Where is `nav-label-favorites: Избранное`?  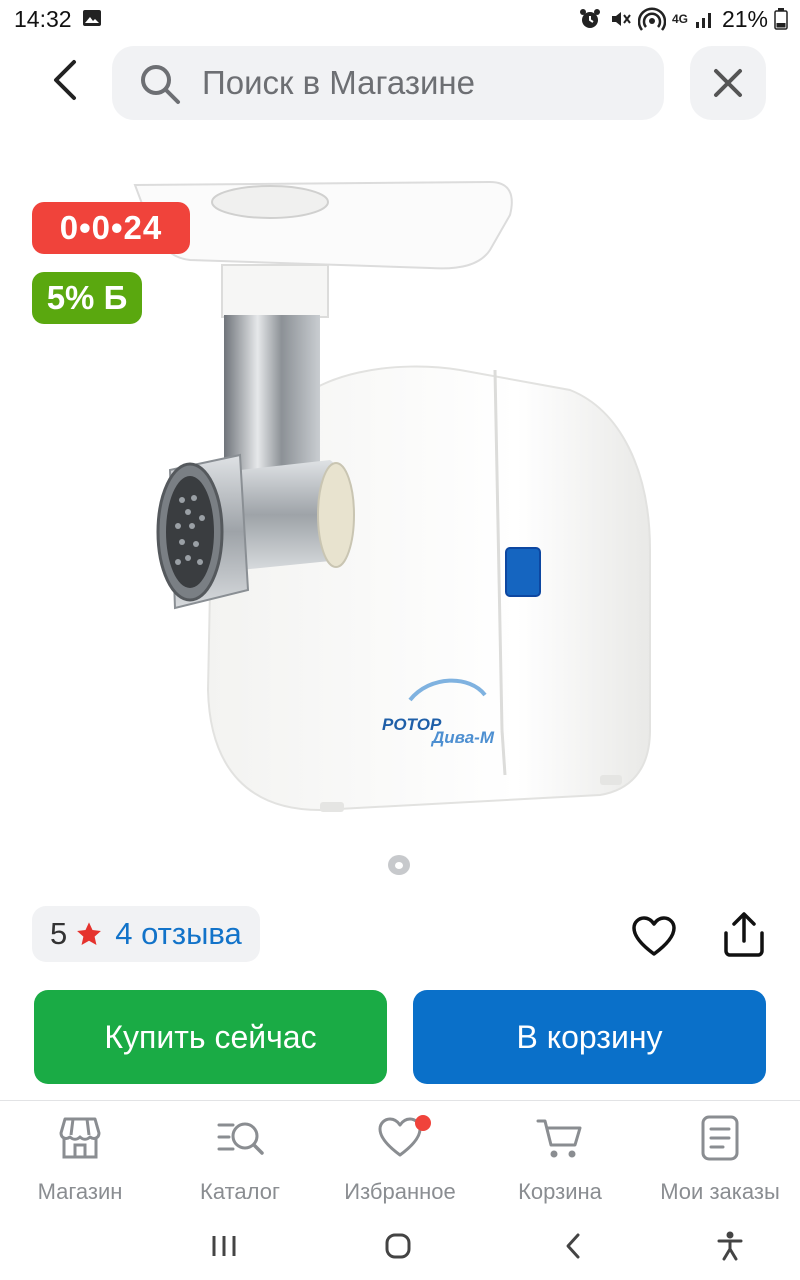 nav-label-favorites: Избранное is located at coordinates (400, 1191).